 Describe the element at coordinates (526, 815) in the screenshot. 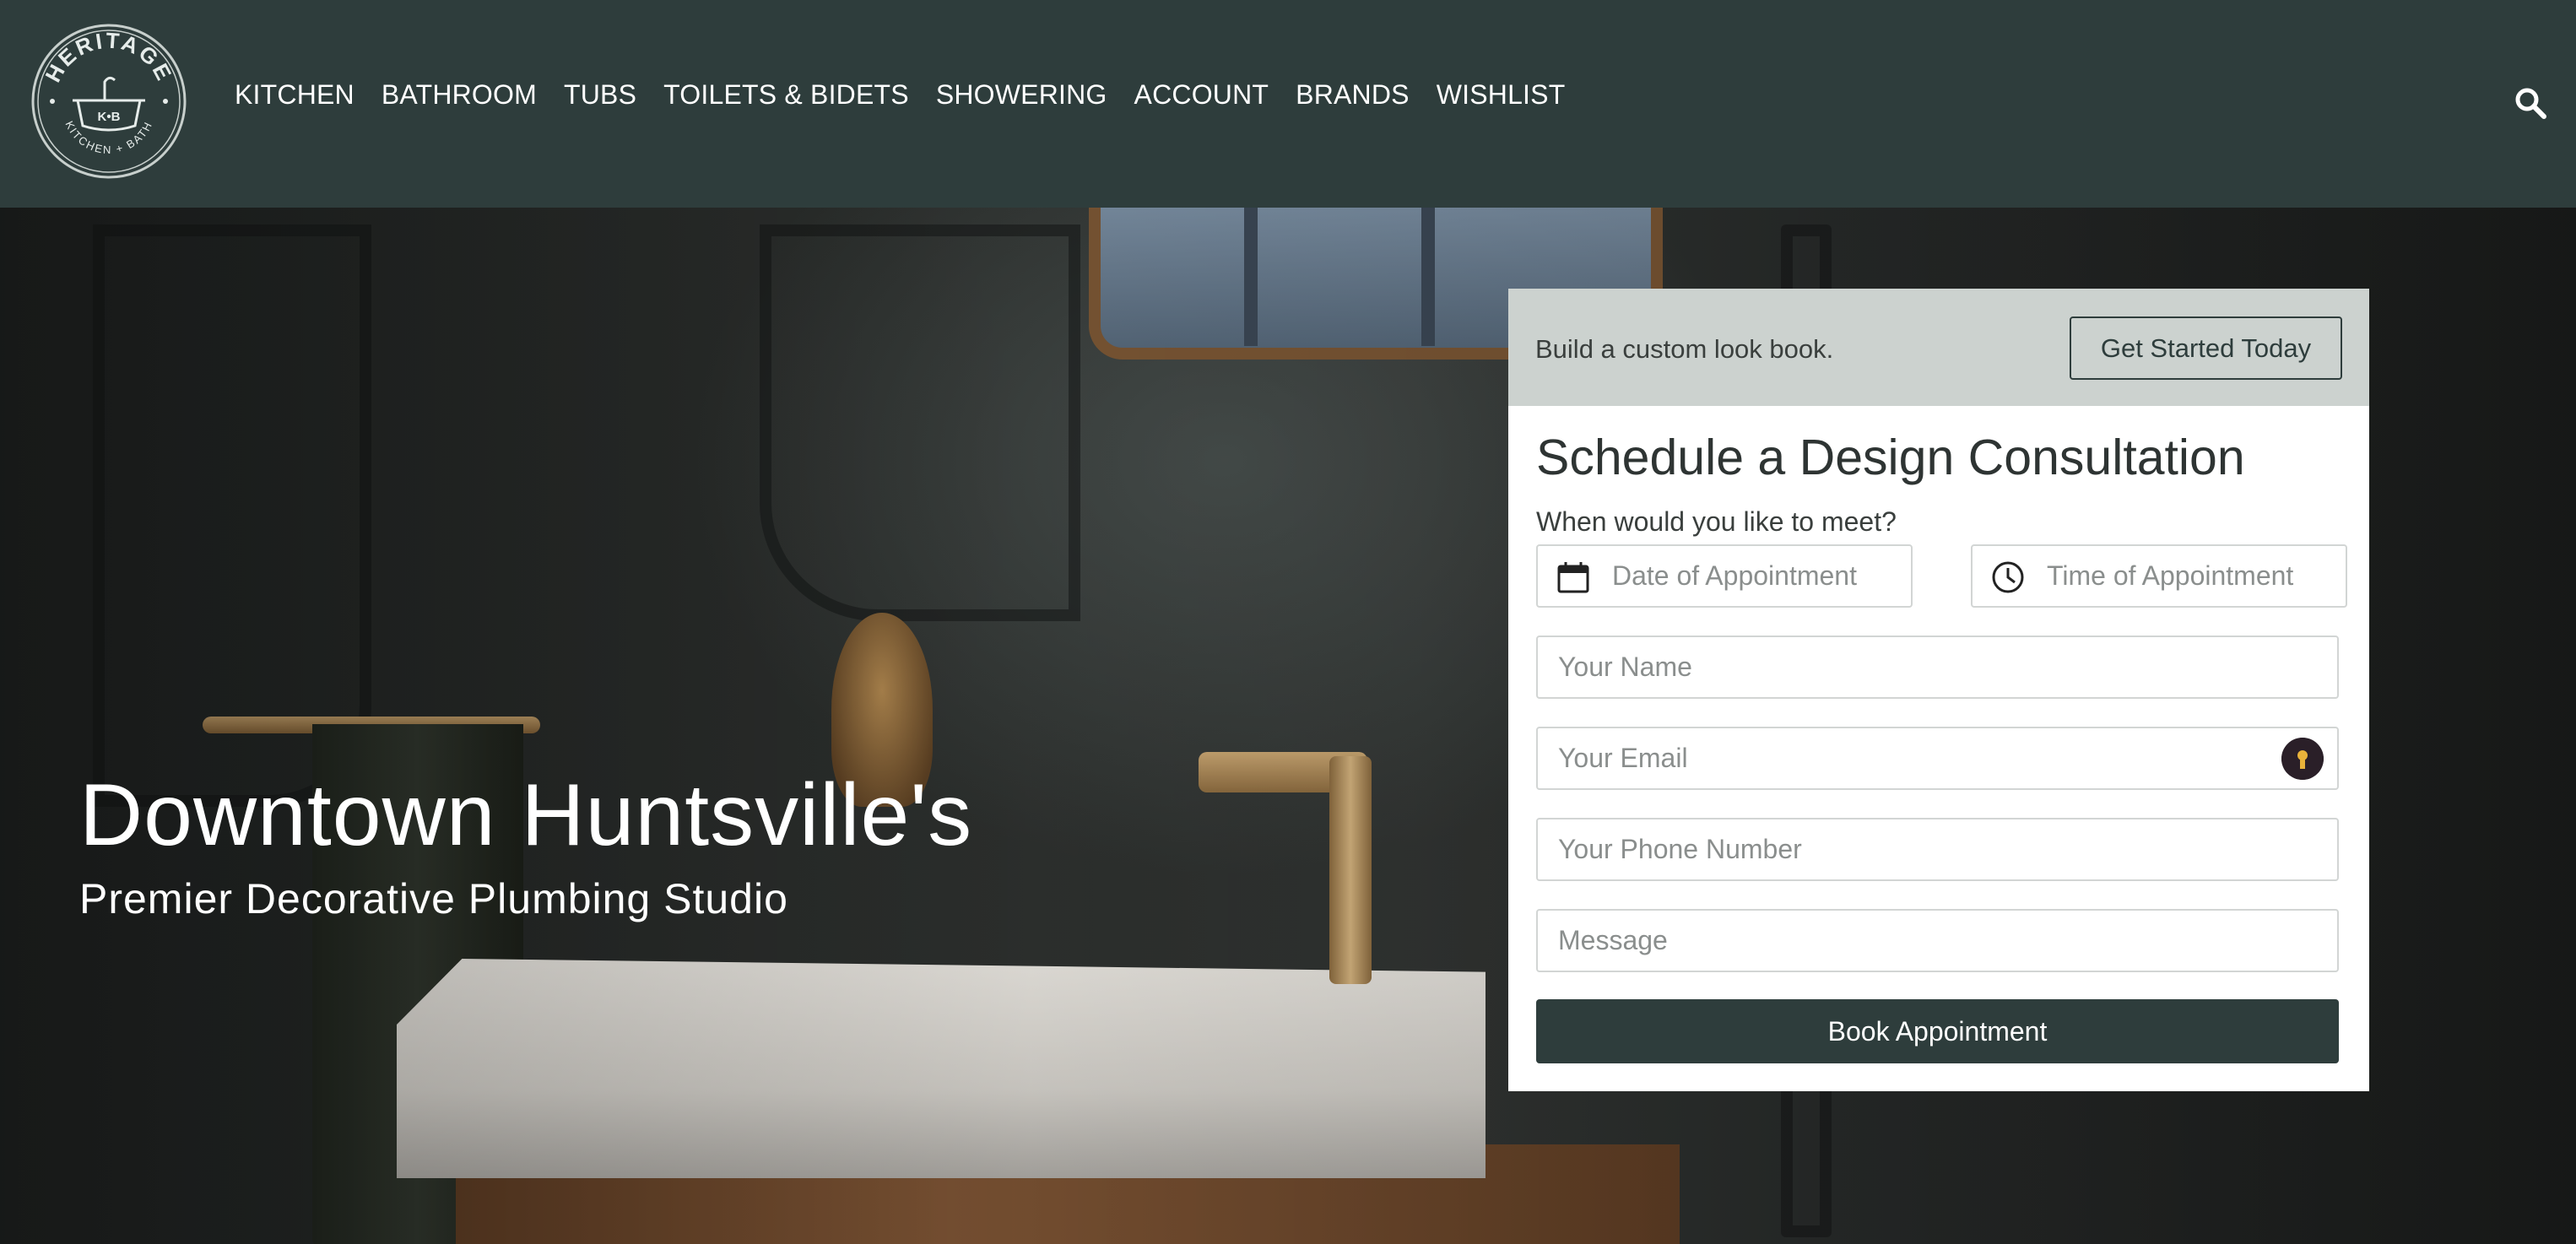

I see `hero-title: Downtown Huntsville's` at that location.